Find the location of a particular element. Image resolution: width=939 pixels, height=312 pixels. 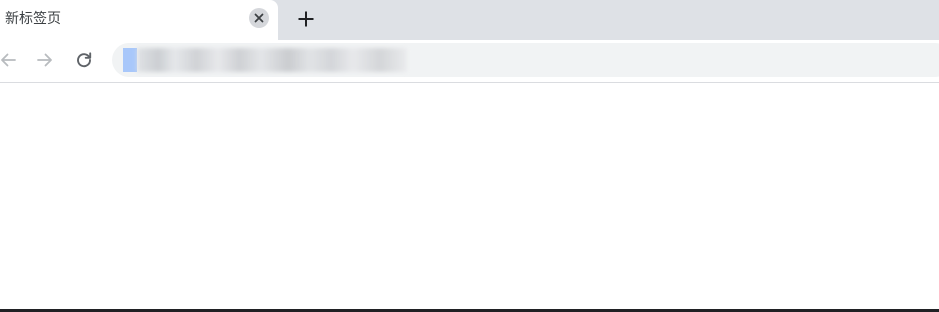

url-selection-highlight is located at coordinates (130, 60).